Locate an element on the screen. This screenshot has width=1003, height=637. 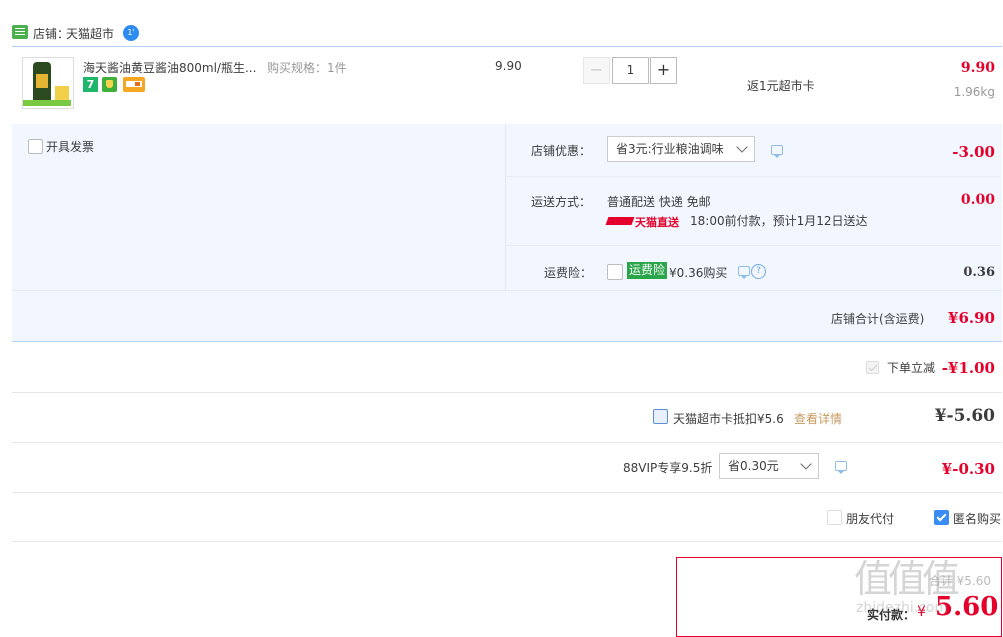
invoice-checkbox is located at coordinates (35, 146).